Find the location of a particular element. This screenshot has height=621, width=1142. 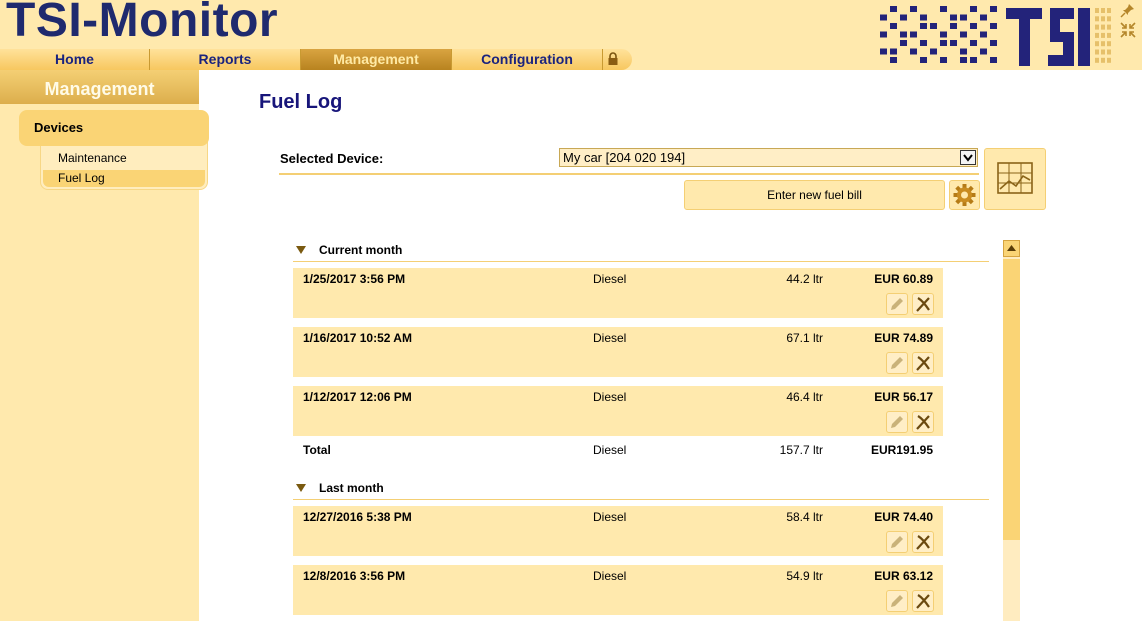

total-amount: EUR191.95 is located at coordinates (901, 450).